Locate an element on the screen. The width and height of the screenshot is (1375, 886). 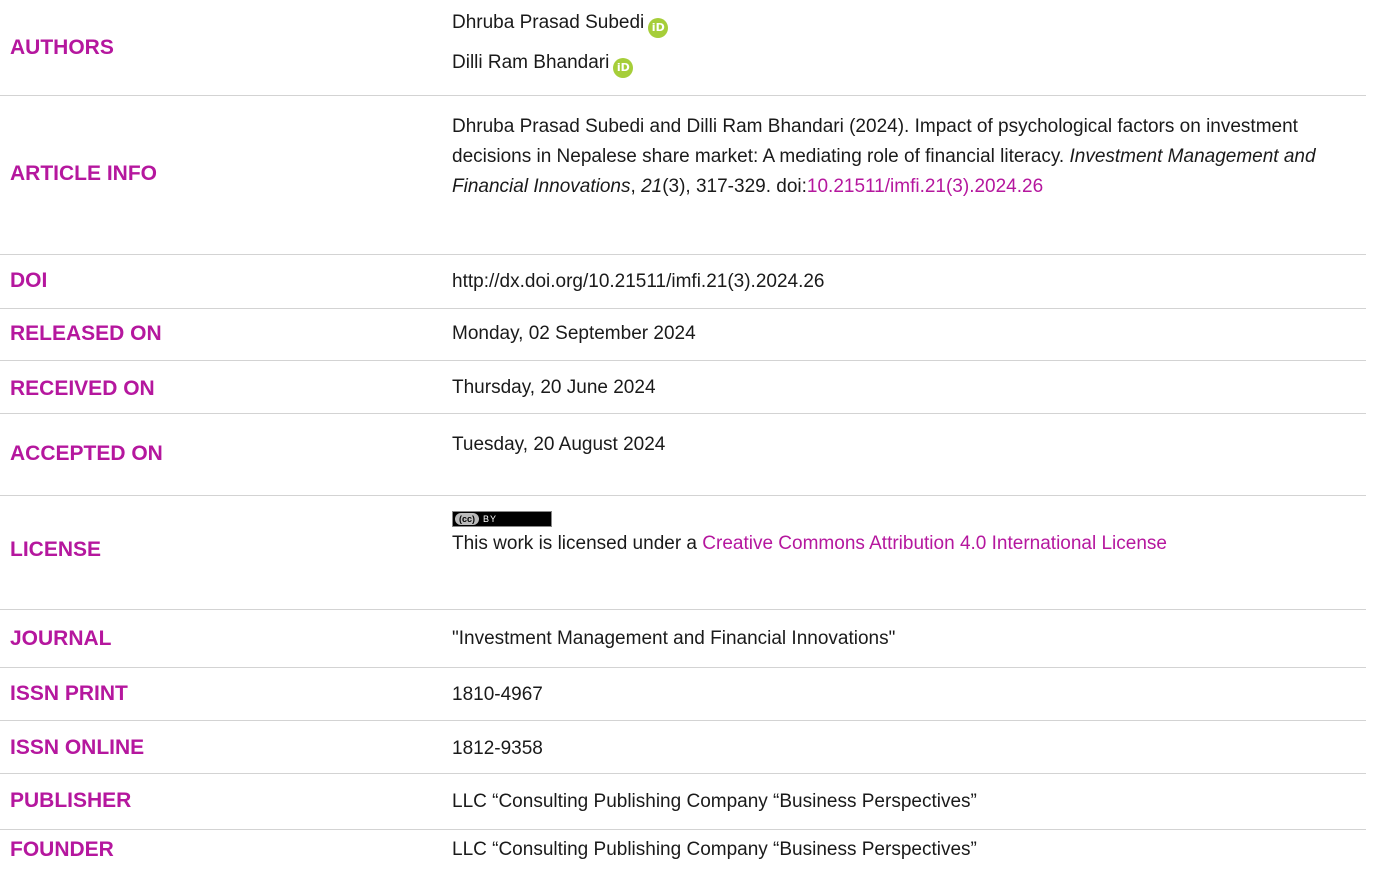
citation-doi-link: 10.21511/imfi.21(3).2024.26 is located at coordinates (925, 186).